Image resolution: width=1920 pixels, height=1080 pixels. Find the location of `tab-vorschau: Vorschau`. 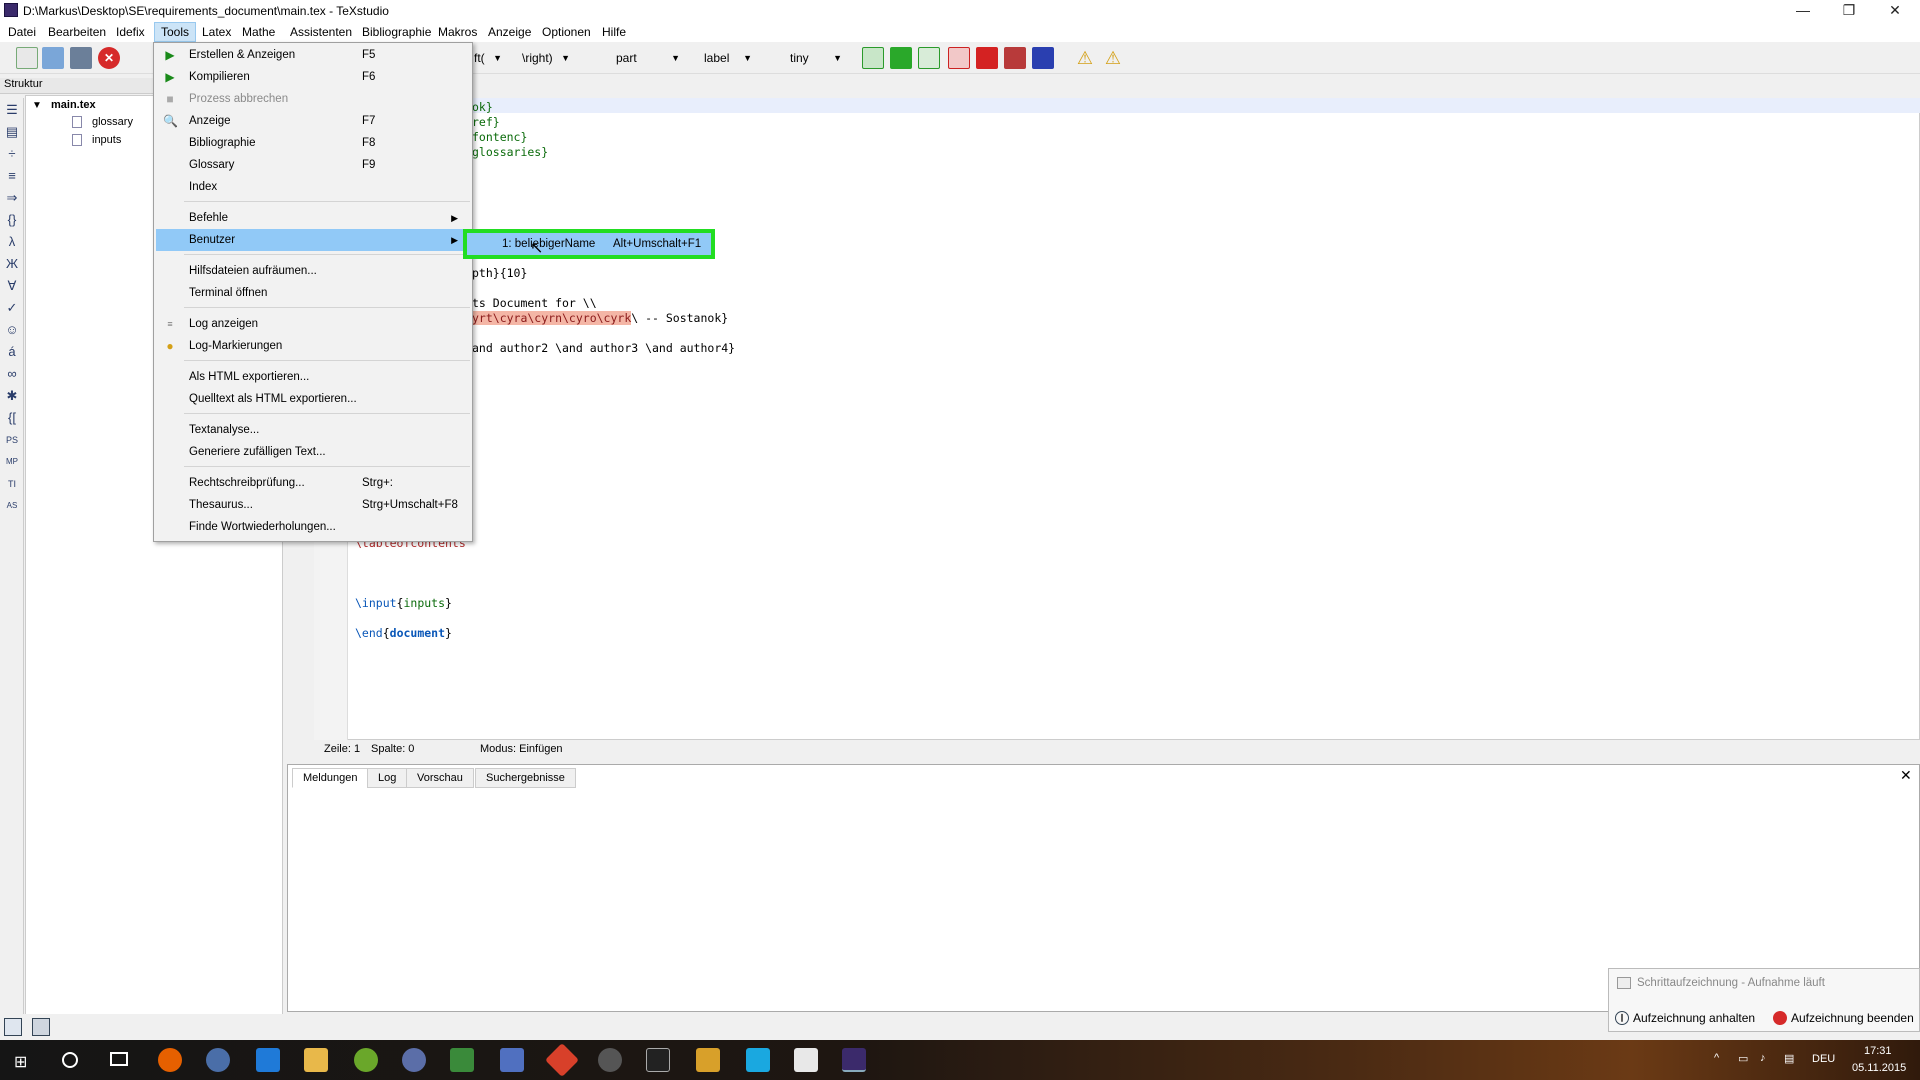

tab-vorschau: Vorschau is located at coordinates (440, 778).